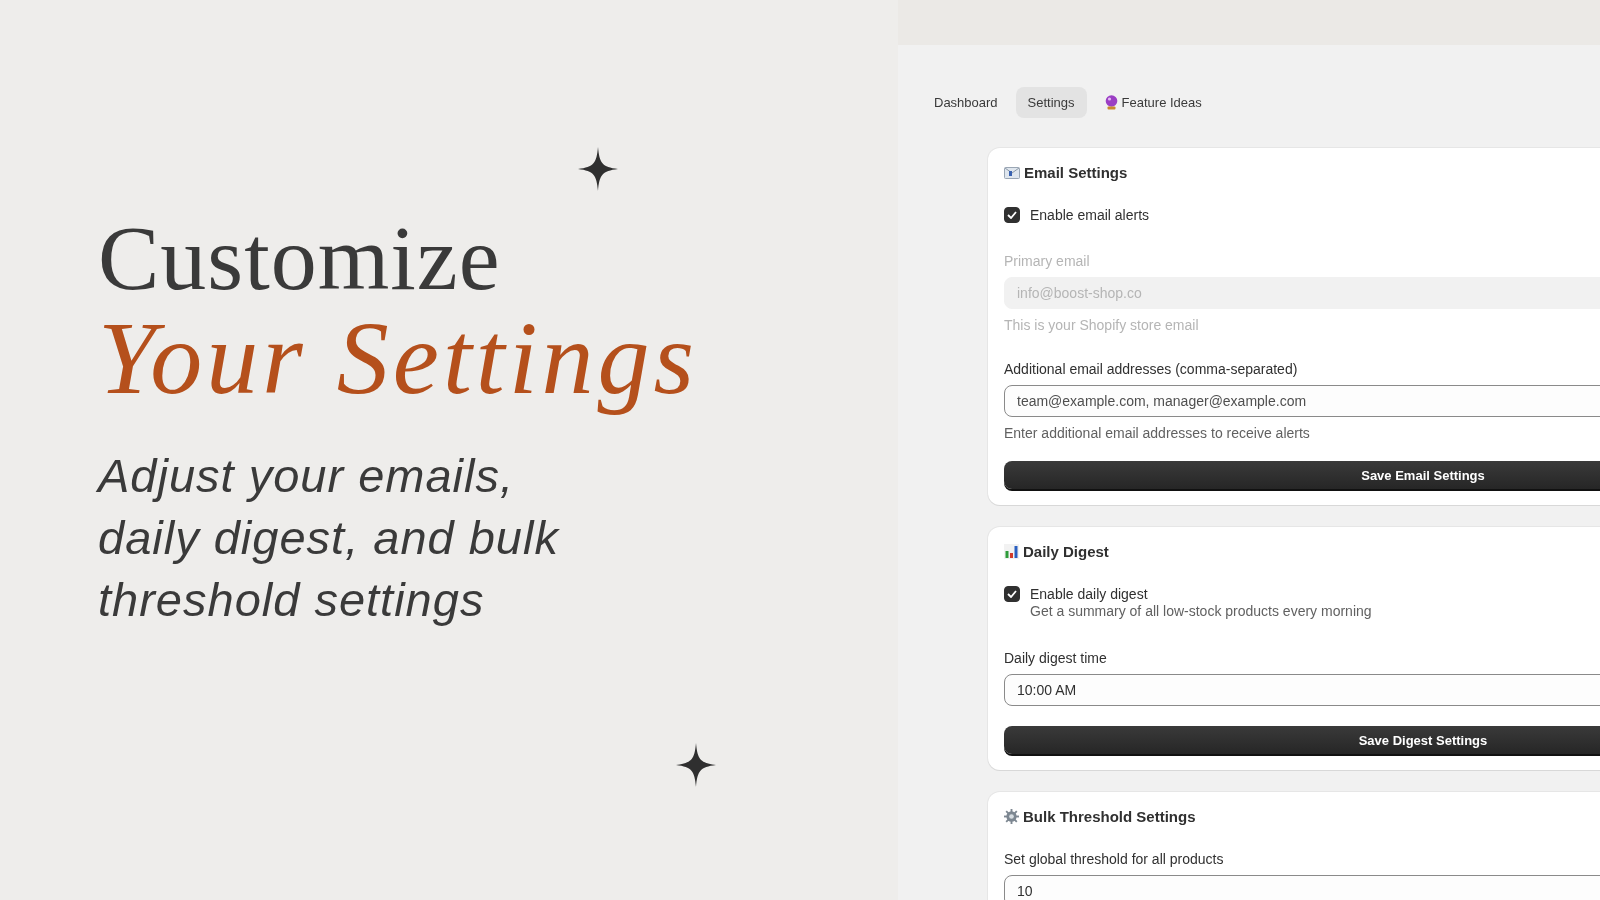 Image resolution: width=1600 pixels, height=900 pixels. I want to click on gear-icon, so click(1011, 816).